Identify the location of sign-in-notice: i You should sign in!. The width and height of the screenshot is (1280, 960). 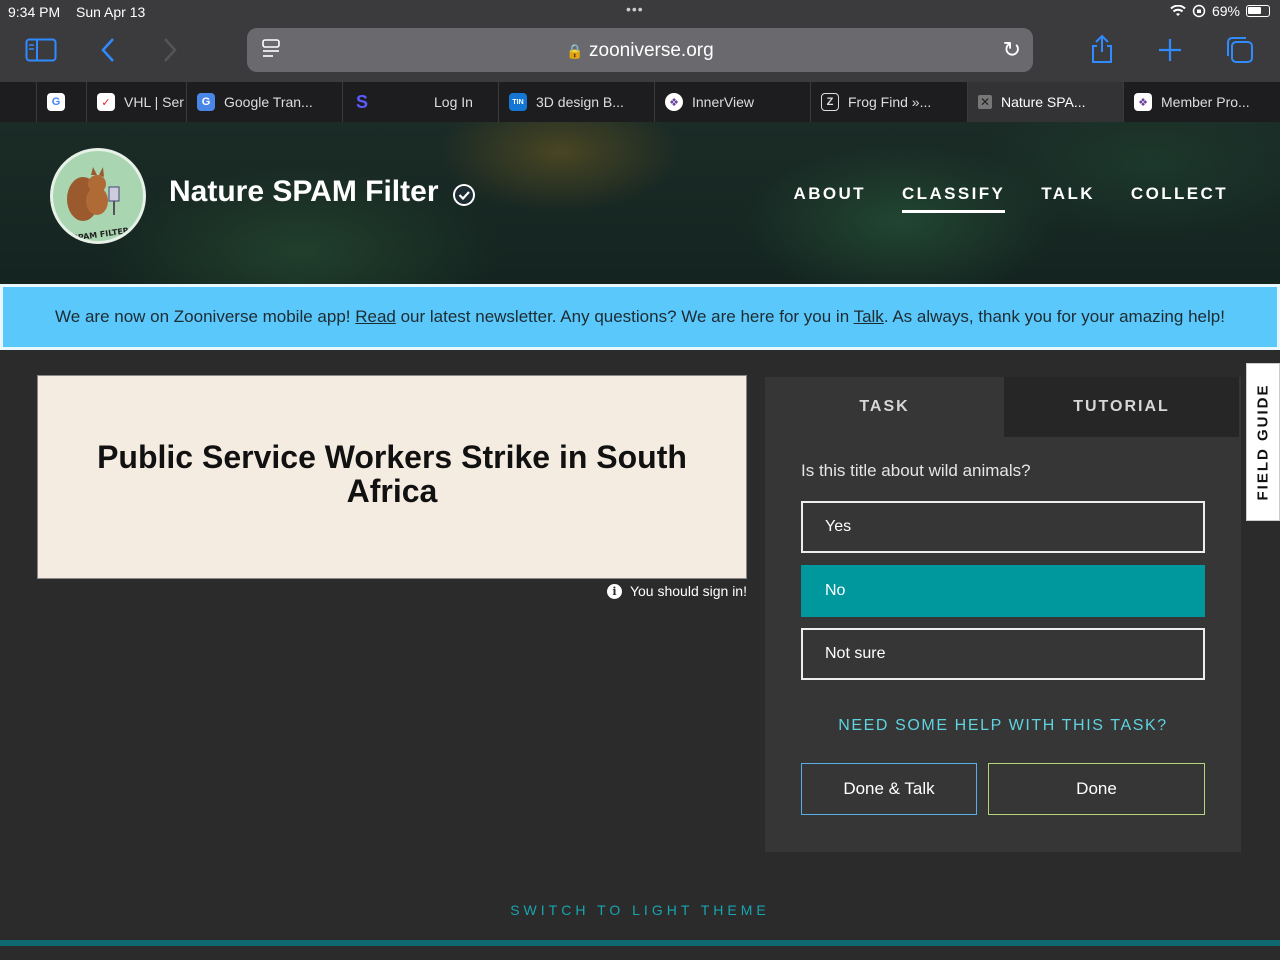
(676, 591).